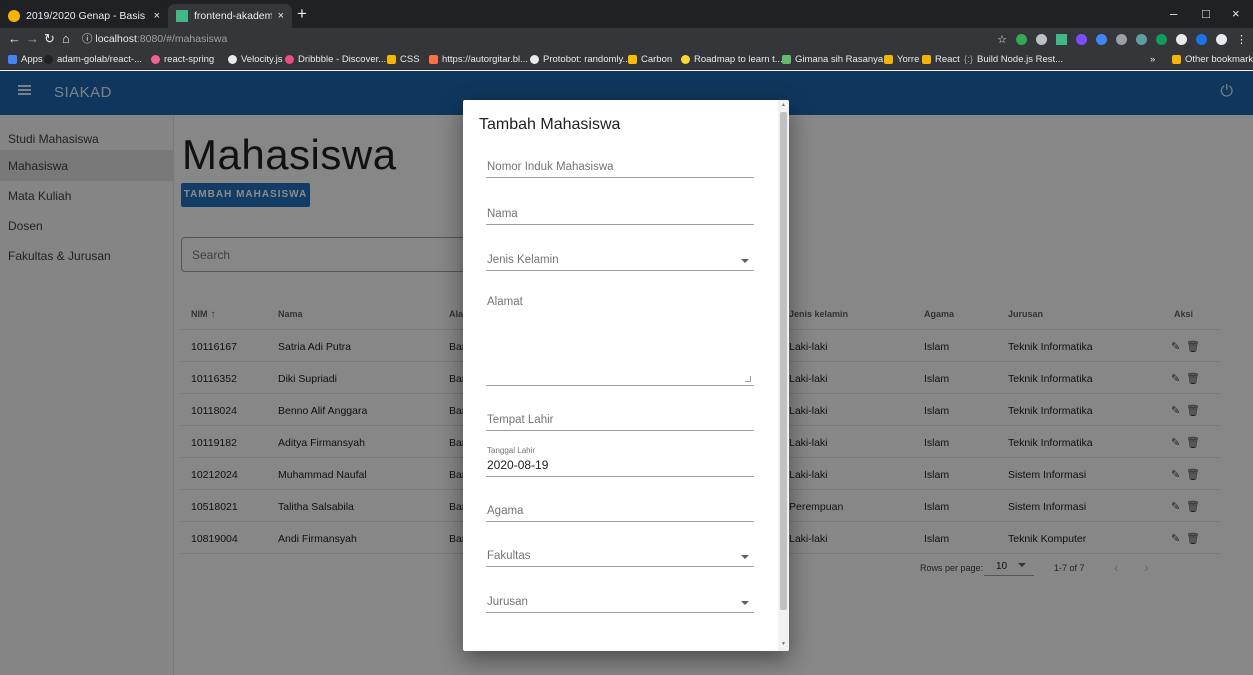  Describe the element at coordinates (620, 603) in the screenshot. I see `jurusan-select: Jurusan` at that location.